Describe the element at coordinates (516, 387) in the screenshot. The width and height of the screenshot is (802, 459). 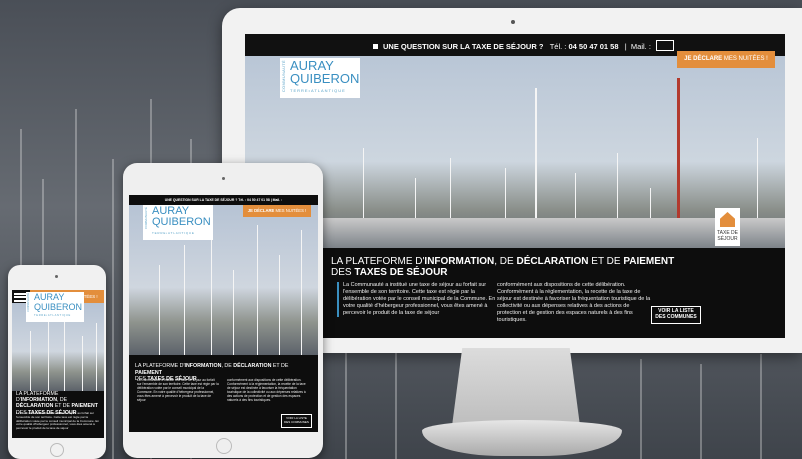
I see `monitor-stand` at that location.